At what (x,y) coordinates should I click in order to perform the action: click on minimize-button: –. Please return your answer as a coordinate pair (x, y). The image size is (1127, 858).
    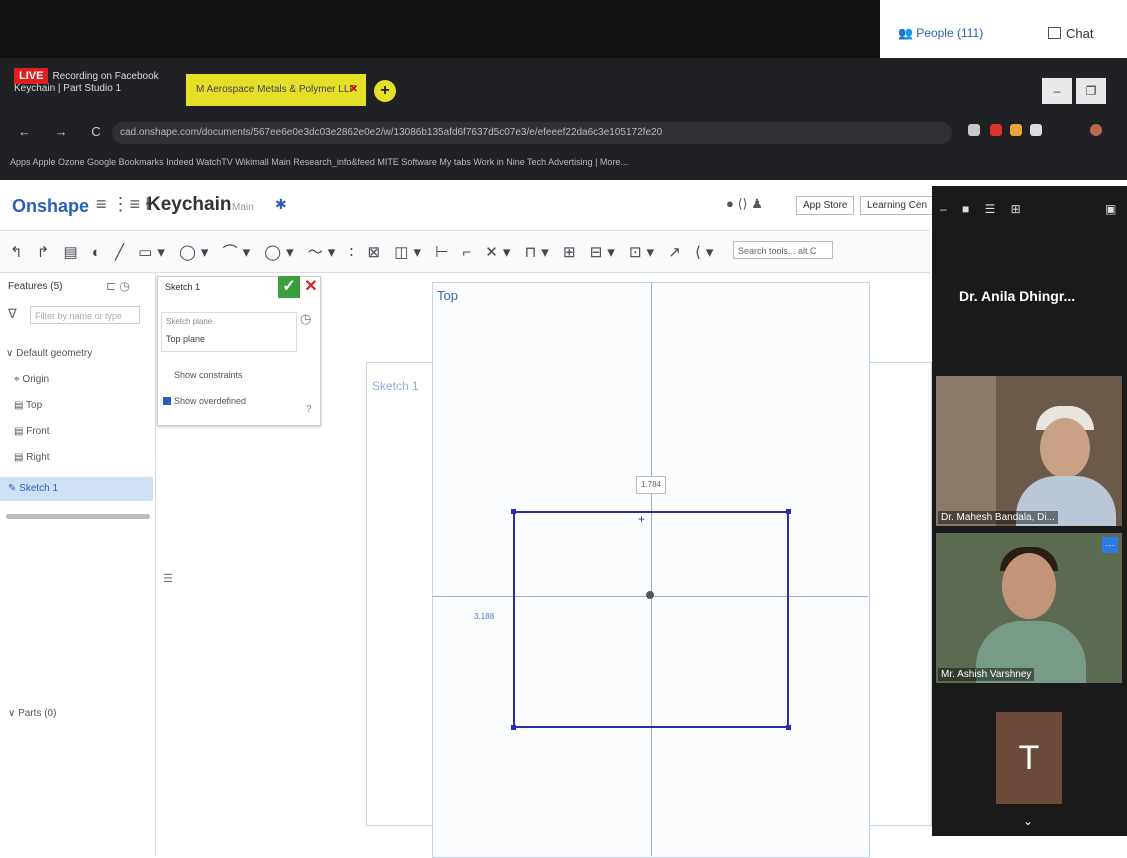
    Looking at the image, I should click on (1057, 91).